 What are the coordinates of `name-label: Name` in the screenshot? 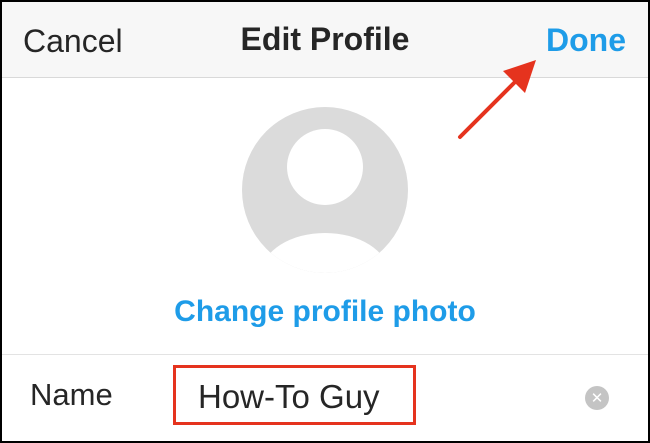 It's located at (71, 394).